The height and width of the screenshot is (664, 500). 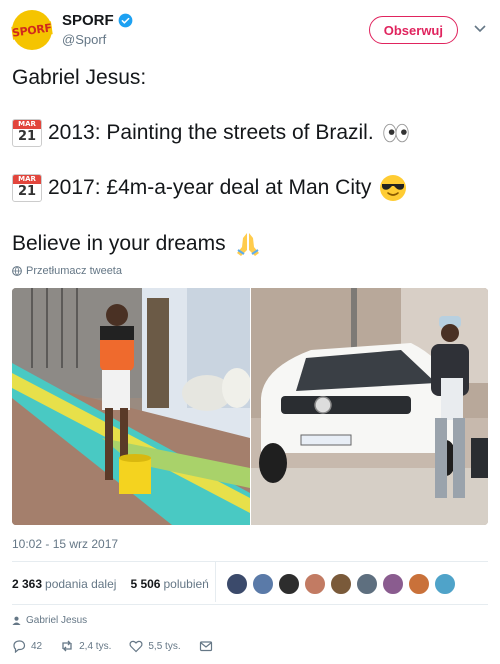 What do you see at coordinates (121, 646) in the screenshot?
I see `tweet-actions: 42 2,4 tys. 5,5 tys.` at bounding box center [121, 646].